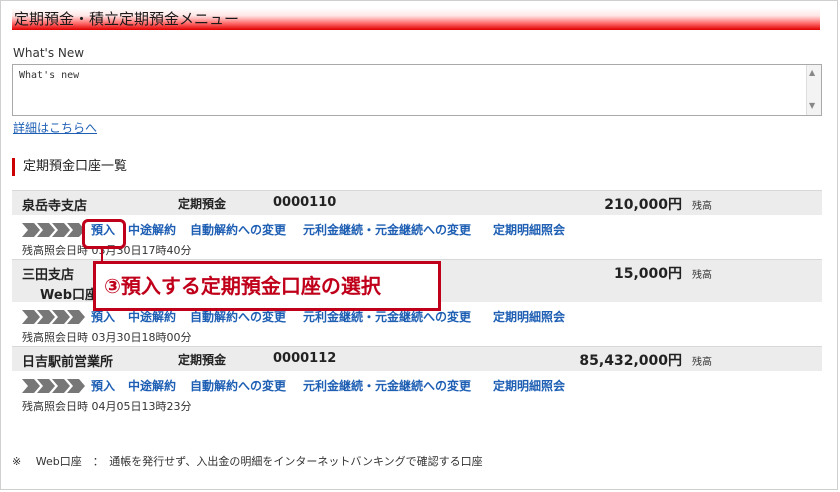 The height and width of the screenshot is (492, 840). I want to click on scroll-up-icon: ▲, so click(812, 72).